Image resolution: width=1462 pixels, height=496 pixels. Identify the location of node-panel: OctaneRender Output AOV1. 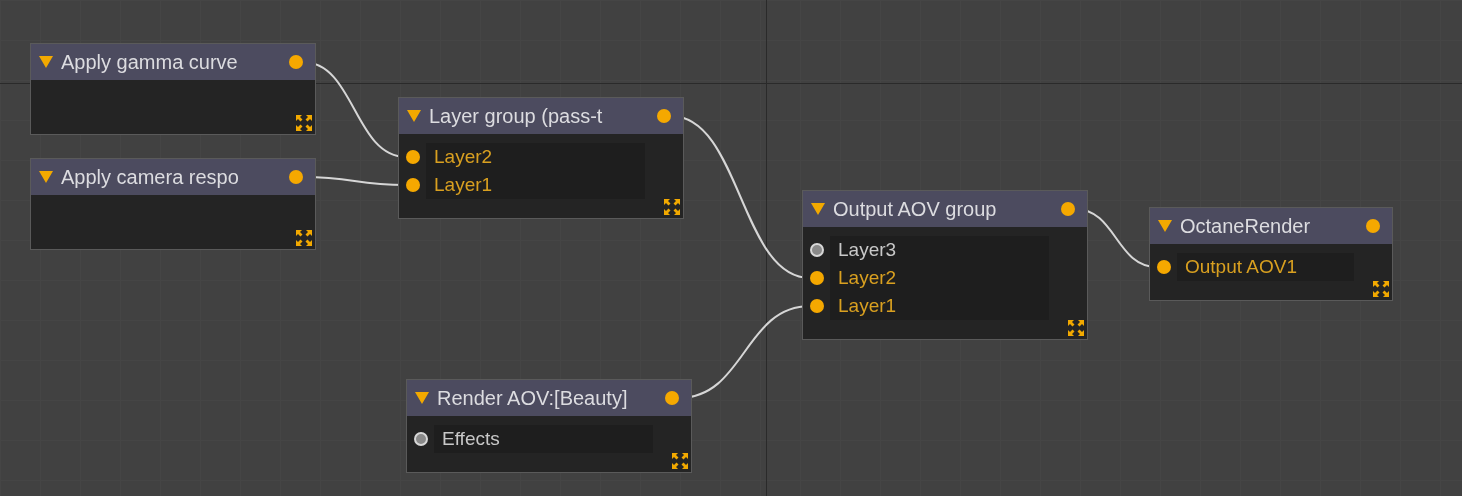
(1271, 254).